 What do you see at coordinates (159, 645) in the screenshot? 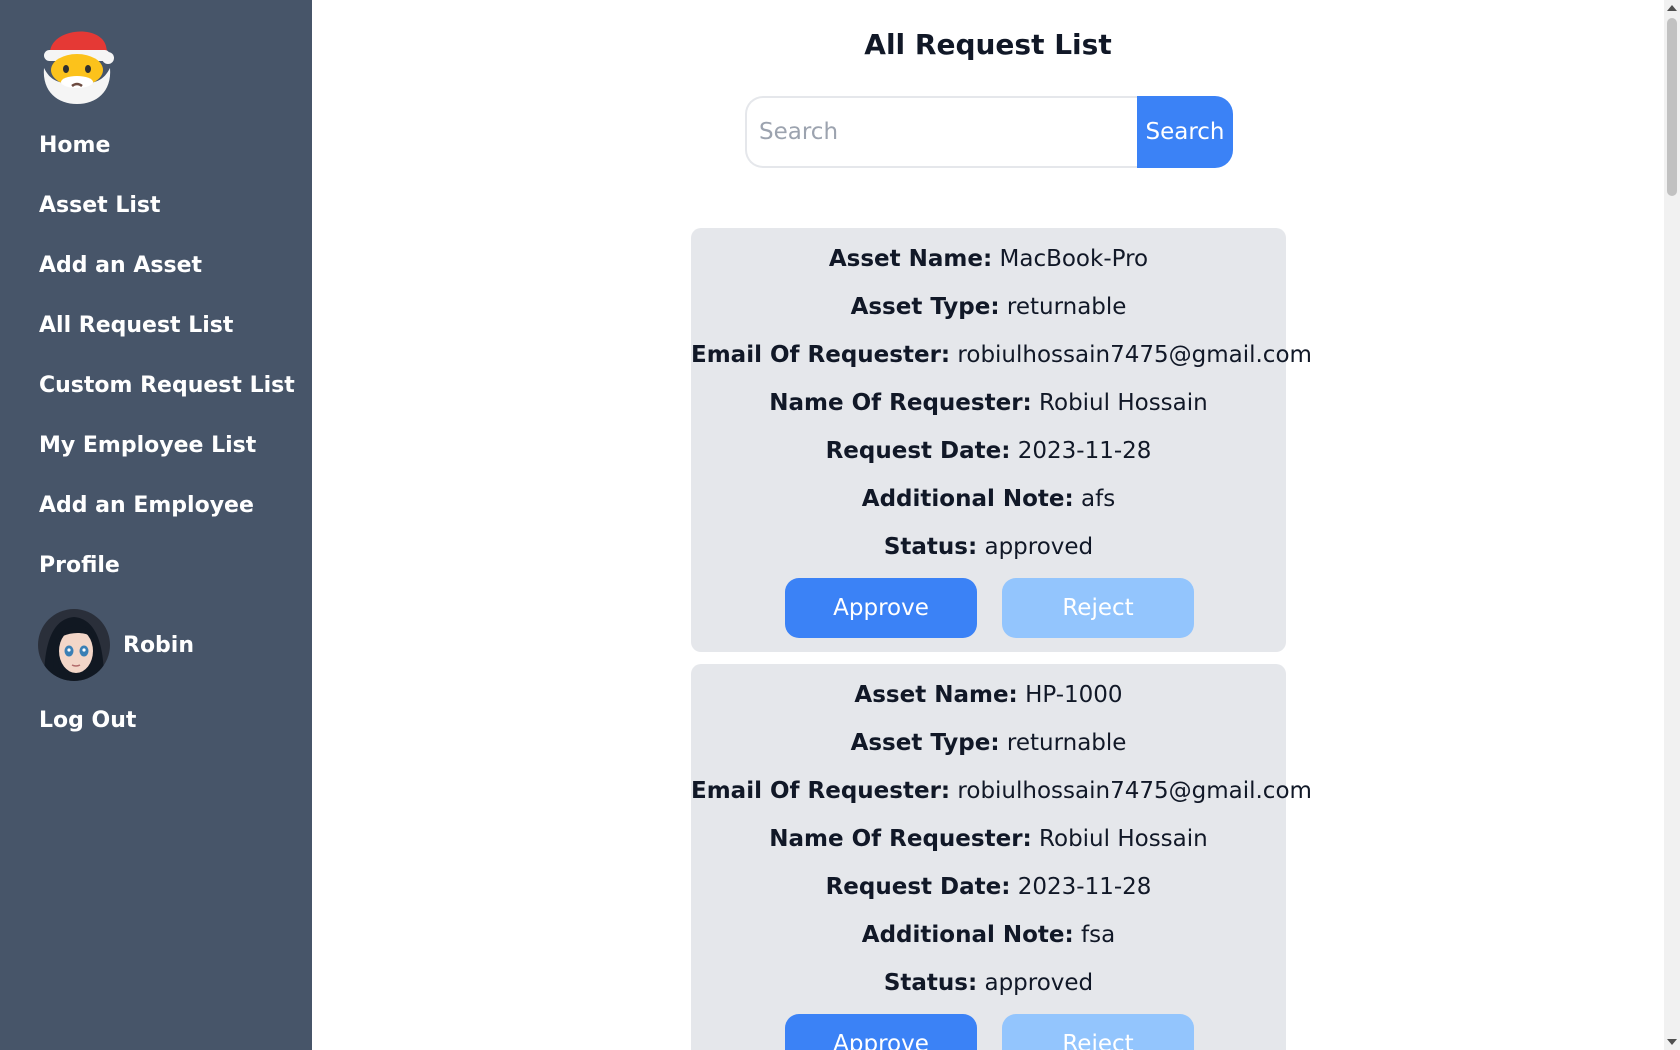
I see `user-name: Robin` at bounding box center [159, 645].